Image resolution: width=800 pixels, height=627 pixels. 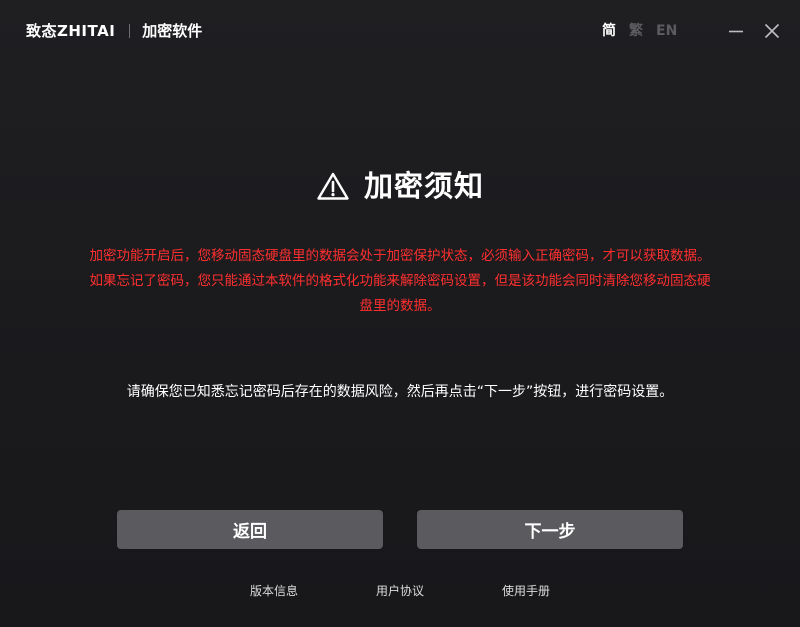 I want to click on back-button: 返回, so click(x=250, y=529).